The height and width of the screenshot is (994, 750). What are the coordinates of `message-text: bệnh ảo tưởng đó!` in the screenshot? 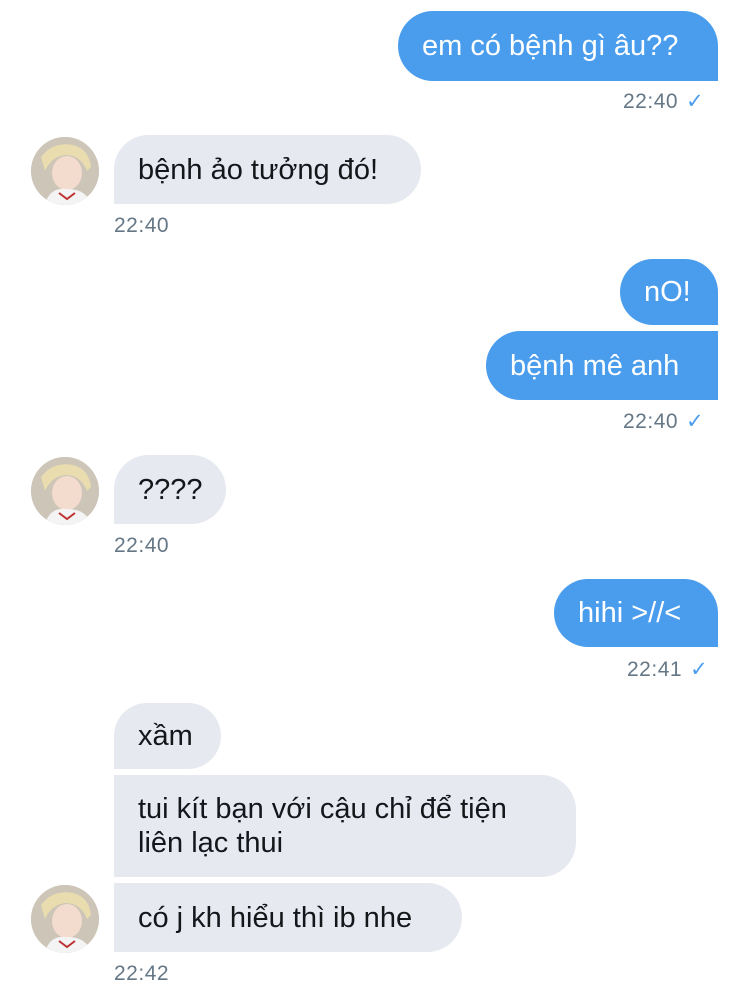 It's located at (258, 169).